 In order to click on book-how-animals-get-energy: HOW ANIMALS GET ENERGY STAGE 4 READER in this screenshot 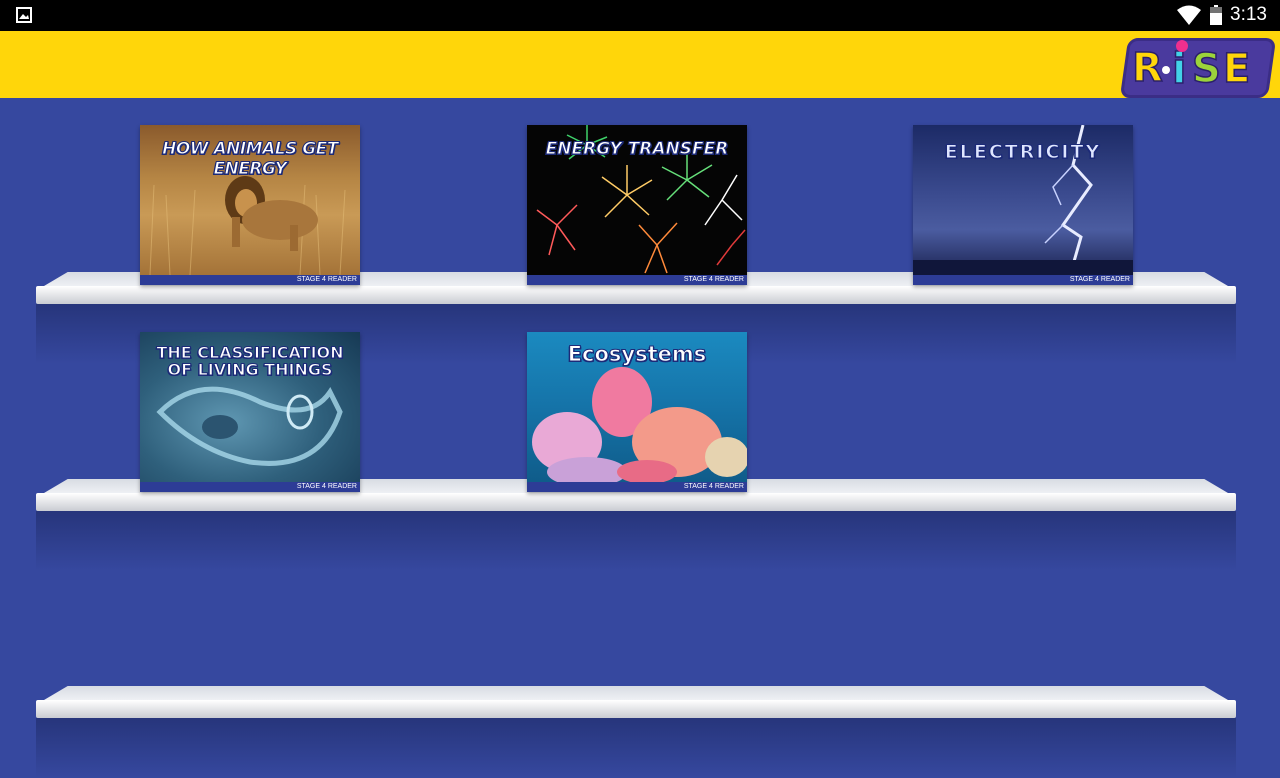, I will do `click(250, 205)`.